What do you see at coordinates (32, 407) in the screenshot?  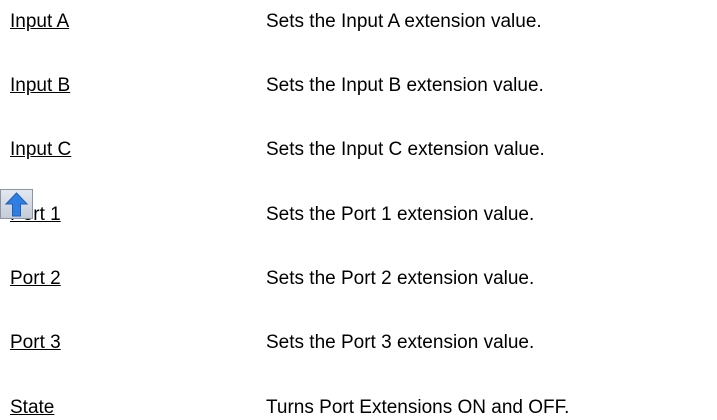 I see `link-state: State` at bounding box center [32, 407].